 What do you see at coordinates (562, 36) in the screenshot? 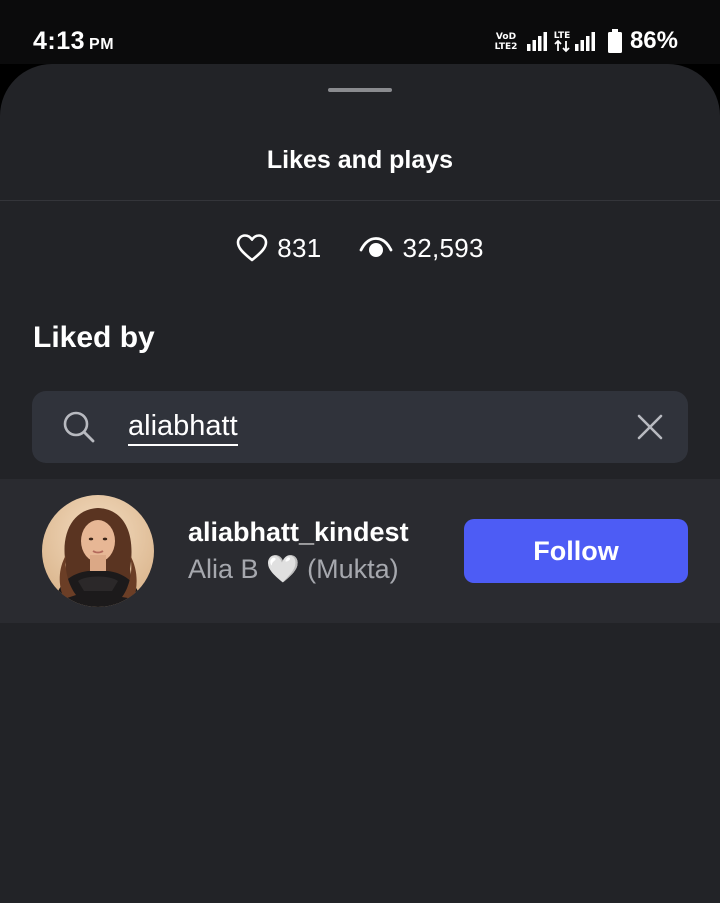
I see `svg-text: LTE` at bounding box center [562, 36].